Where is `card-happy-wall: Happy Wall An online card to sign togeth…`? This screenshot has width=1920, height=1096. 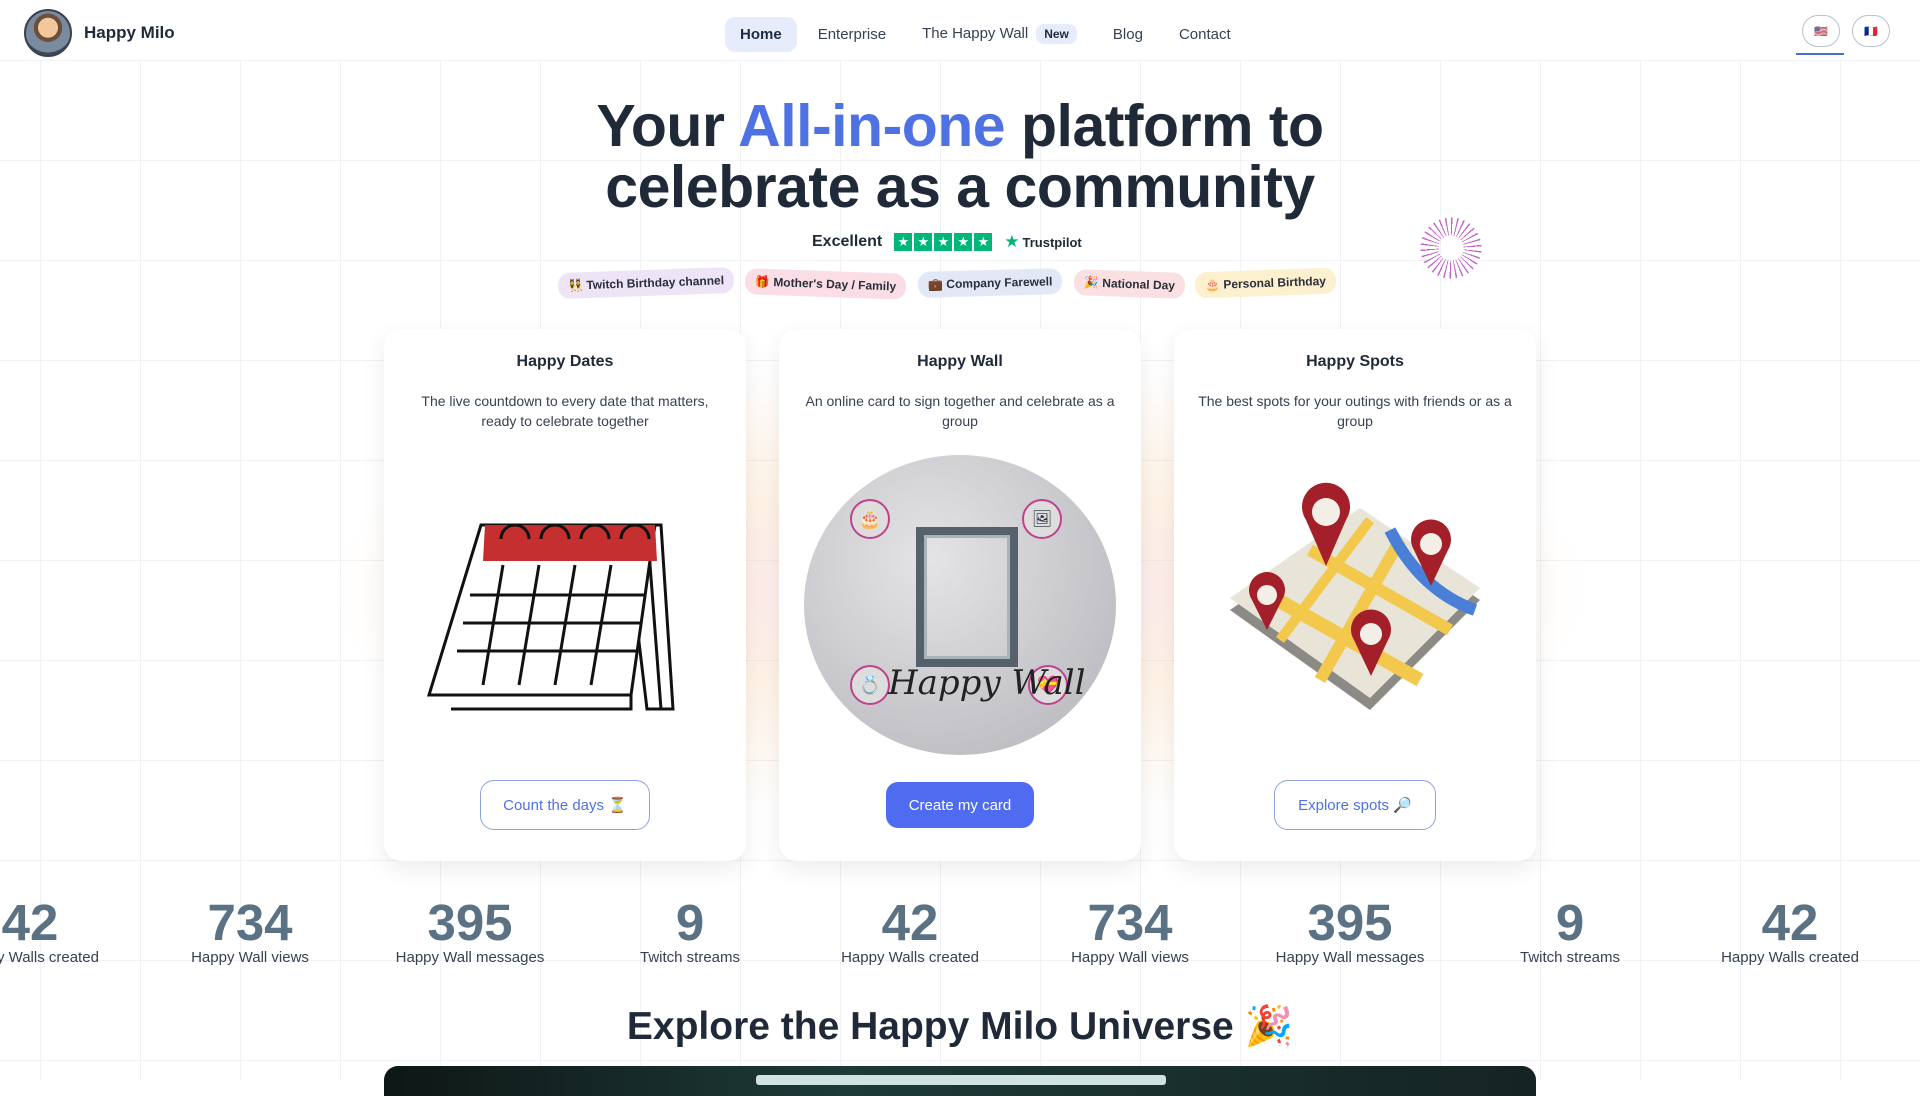
card-happy-wall: Happy Wall An online card to sign togeth… is located at coordinates (960, 595).